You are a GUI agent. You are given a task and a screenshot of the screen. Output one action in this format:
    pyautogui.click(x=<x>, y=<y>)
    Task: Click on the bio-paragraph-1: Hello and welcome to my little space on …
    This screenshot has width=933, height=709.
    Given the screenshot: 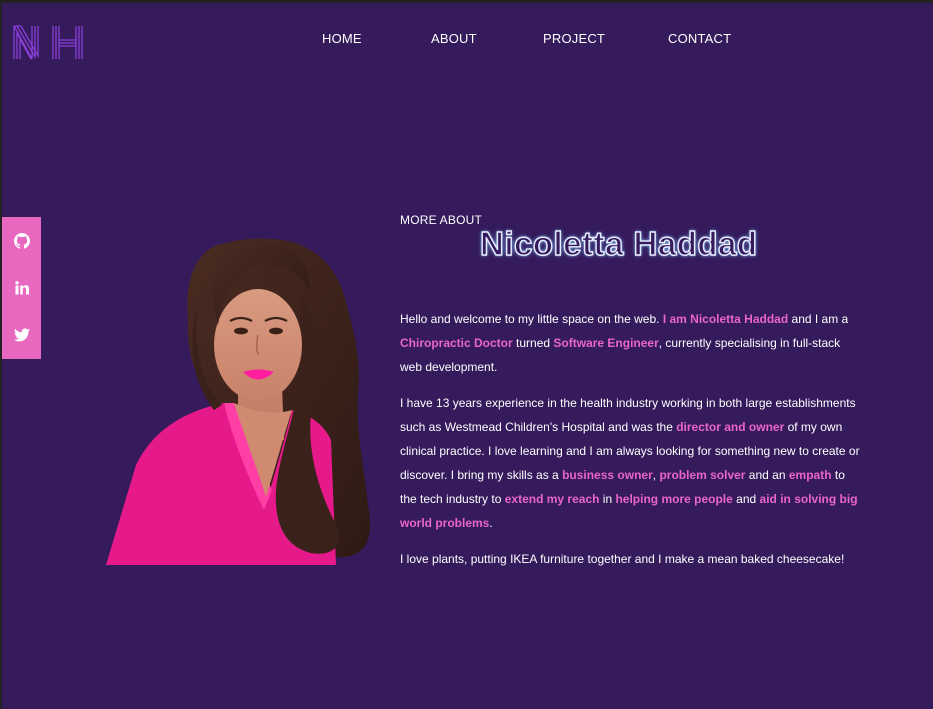 What is the action you would take?
    pyautogui.click(x=631, y=343)
    